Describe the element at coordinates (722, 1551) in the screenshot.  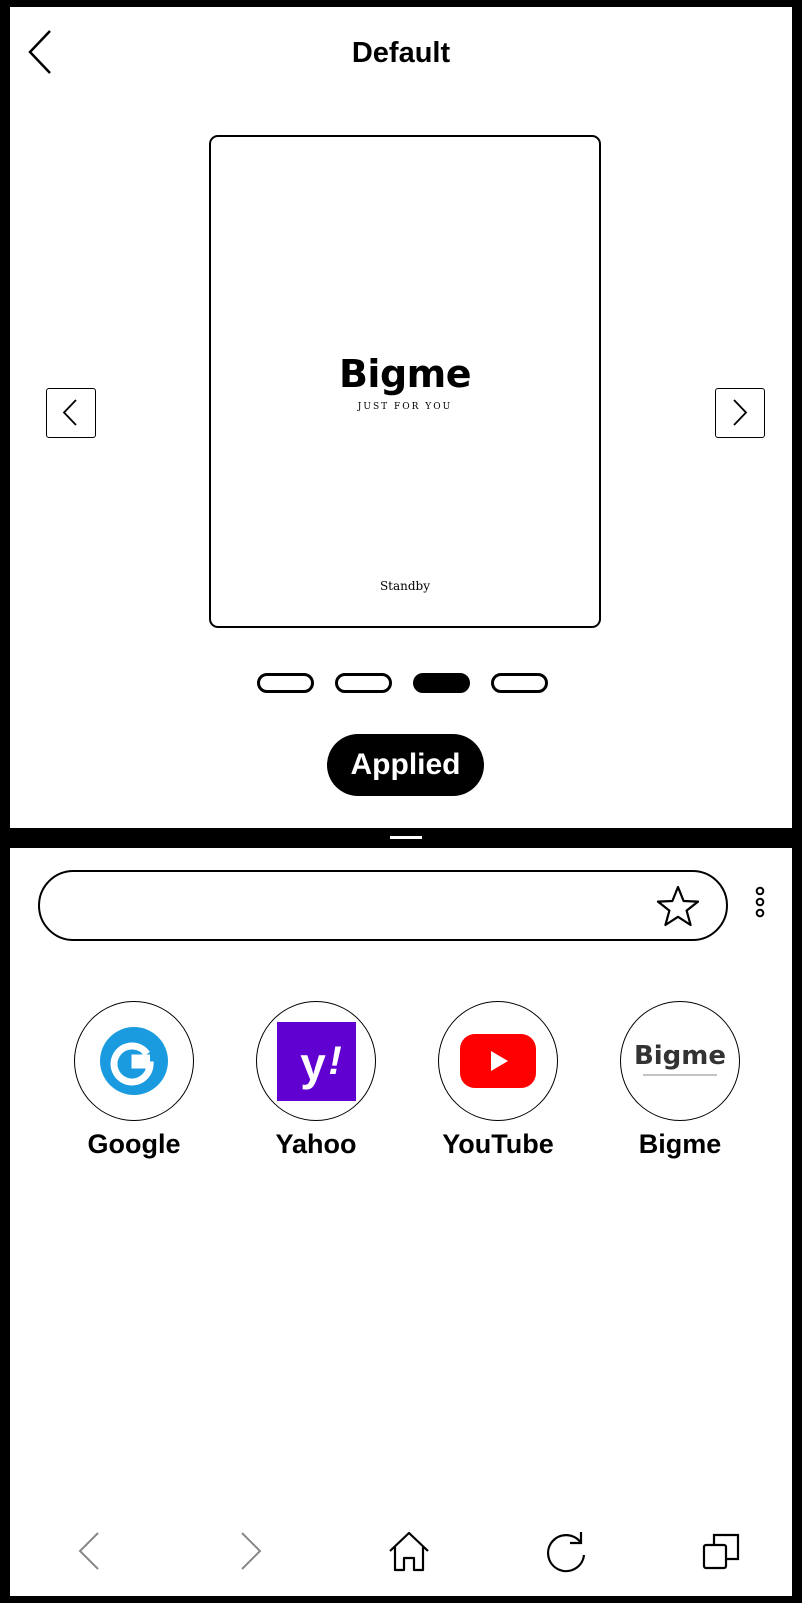
I see `tabs-icon` at that location.